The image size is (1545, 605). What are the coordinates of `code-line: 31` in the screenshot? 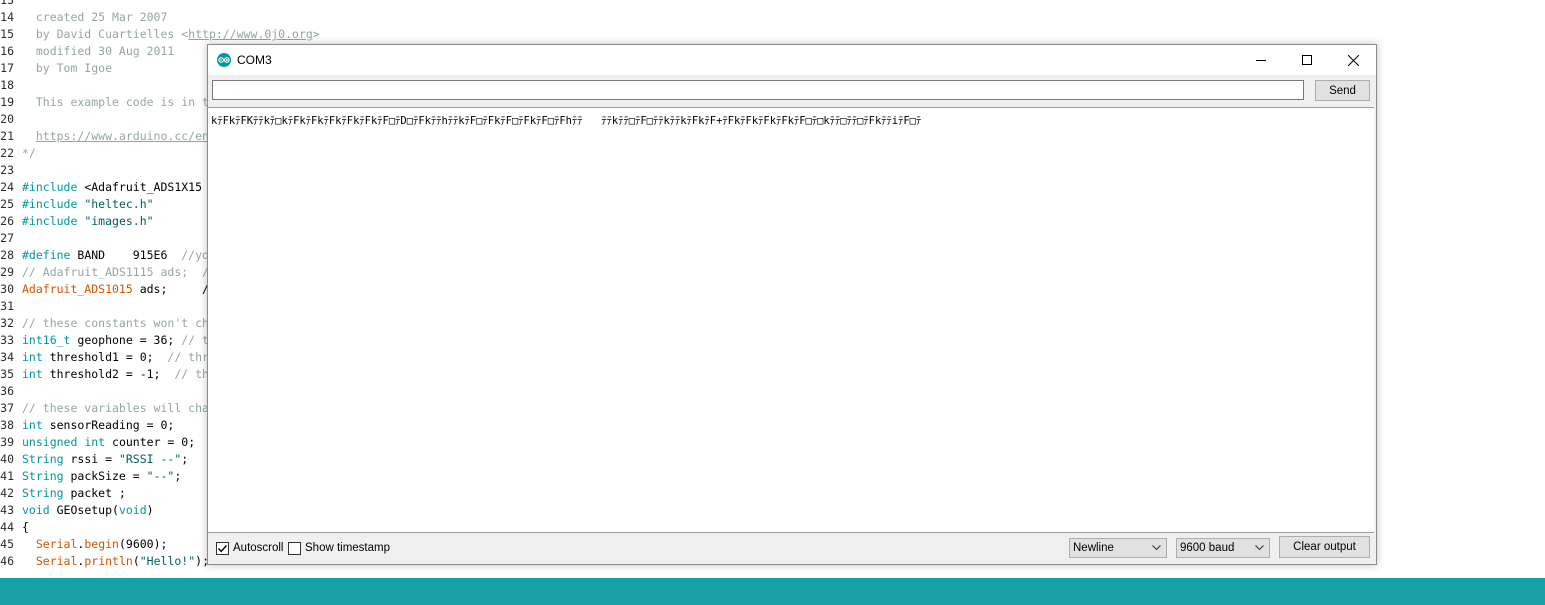 It's located at (11, 306).